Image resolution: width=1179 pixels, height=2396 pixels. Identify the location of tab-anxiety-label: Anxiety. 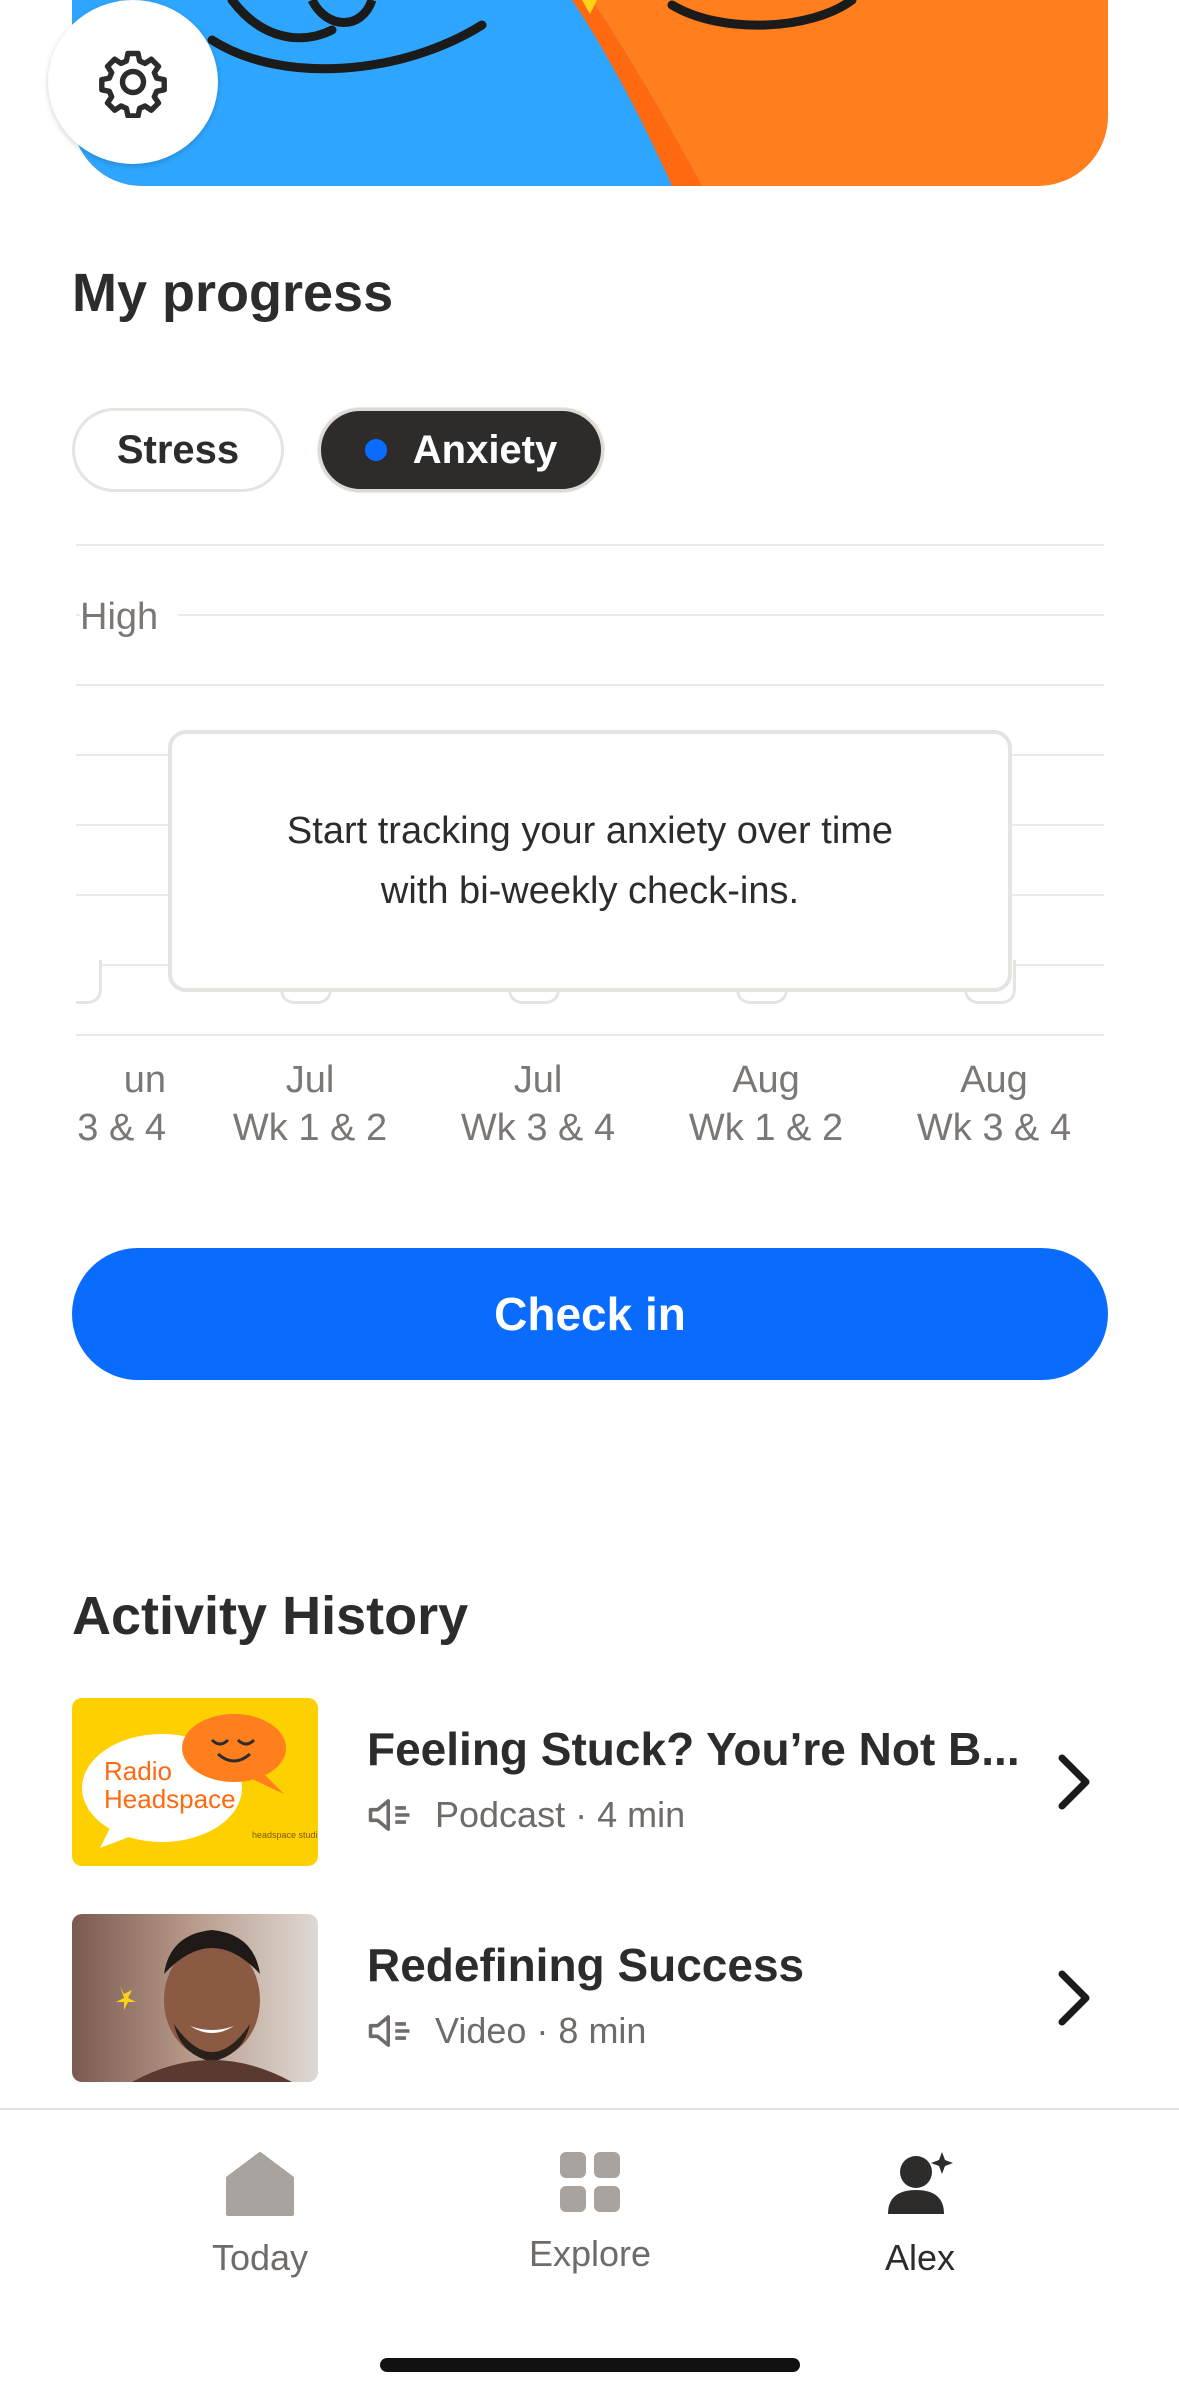
(485, 449).